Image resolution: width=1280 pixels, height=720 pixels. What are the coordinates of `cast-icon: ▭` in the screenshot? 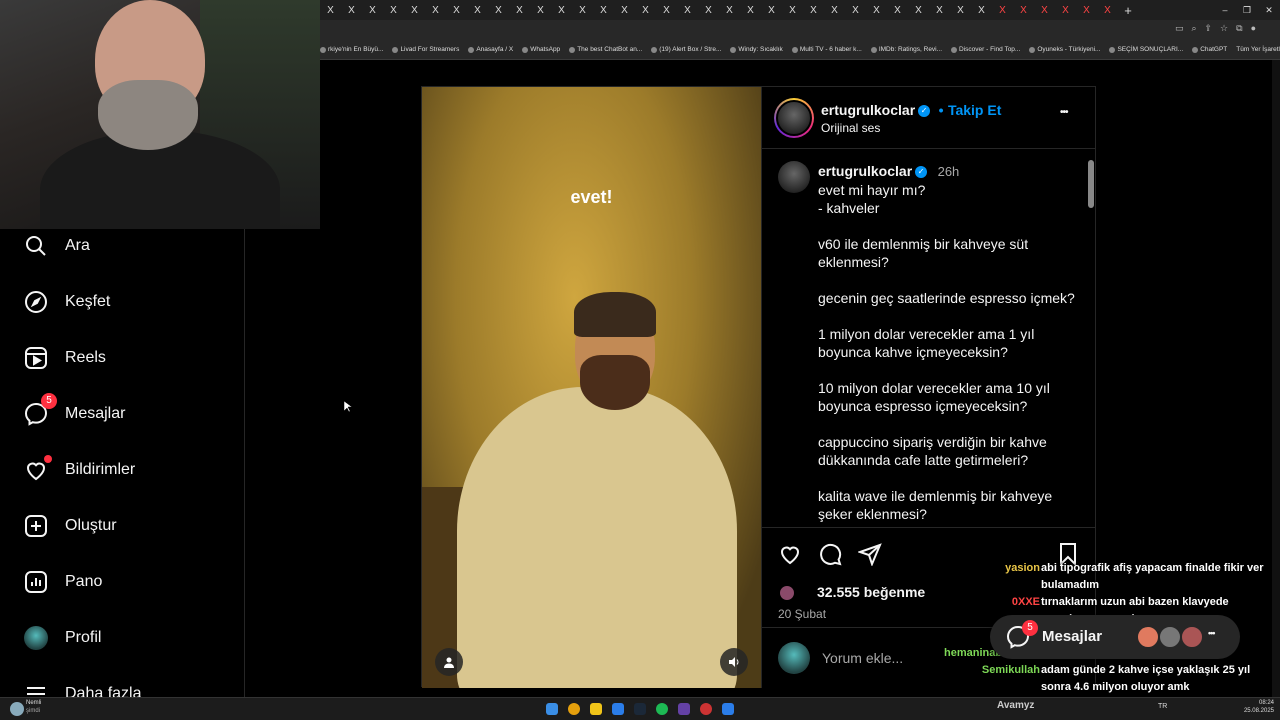 It's located at (1179, 28).